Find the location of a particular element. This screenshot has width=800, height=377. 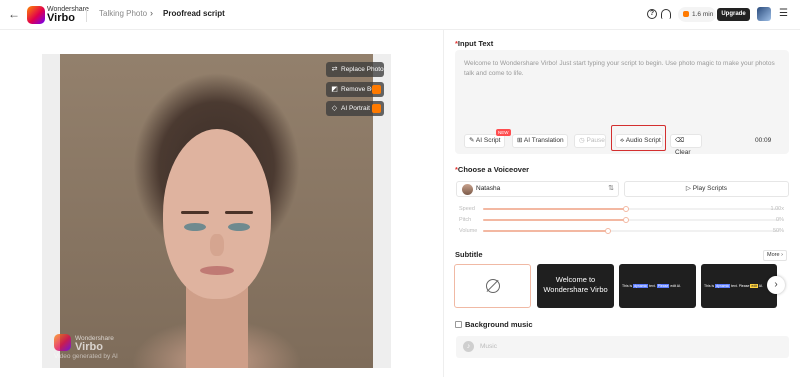

subtitle-more-button: More › is located at coordinates (775, 255).